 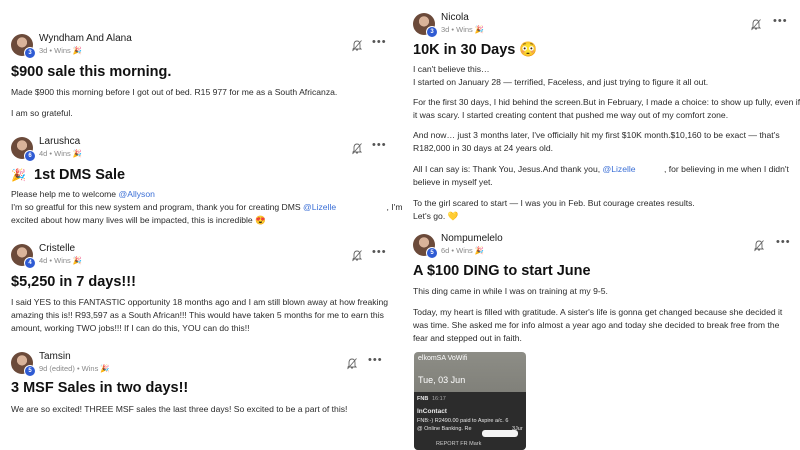 I want to click on body-text: Please help me to welcome, so click(x=64, y=194).